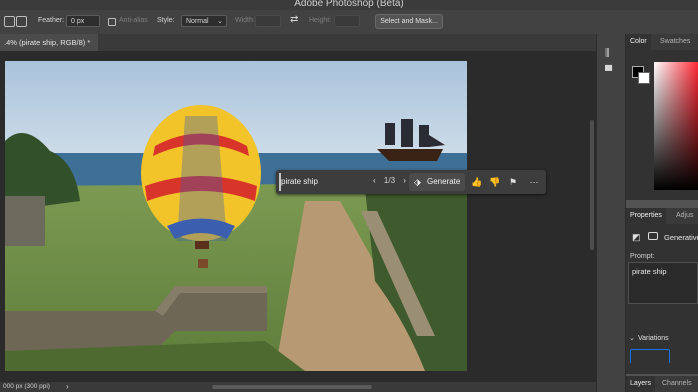 This screenshot has width=698, height=392. I want to click on document-tab-title: .4% (pirate ship, RGB/8) *, so click(47, 42).